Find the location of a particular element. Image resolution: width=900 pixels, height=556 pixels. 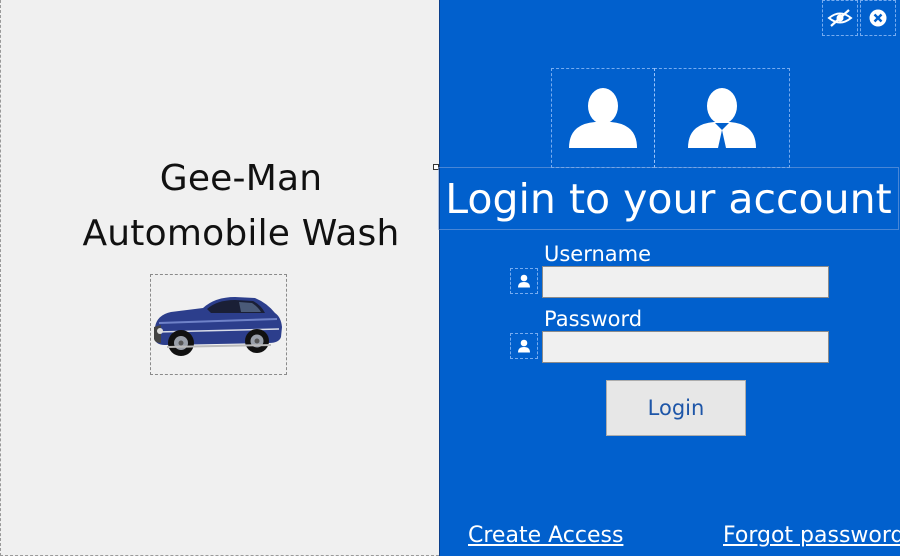

login-title: Login to your account is located at coordinates (668, 198).